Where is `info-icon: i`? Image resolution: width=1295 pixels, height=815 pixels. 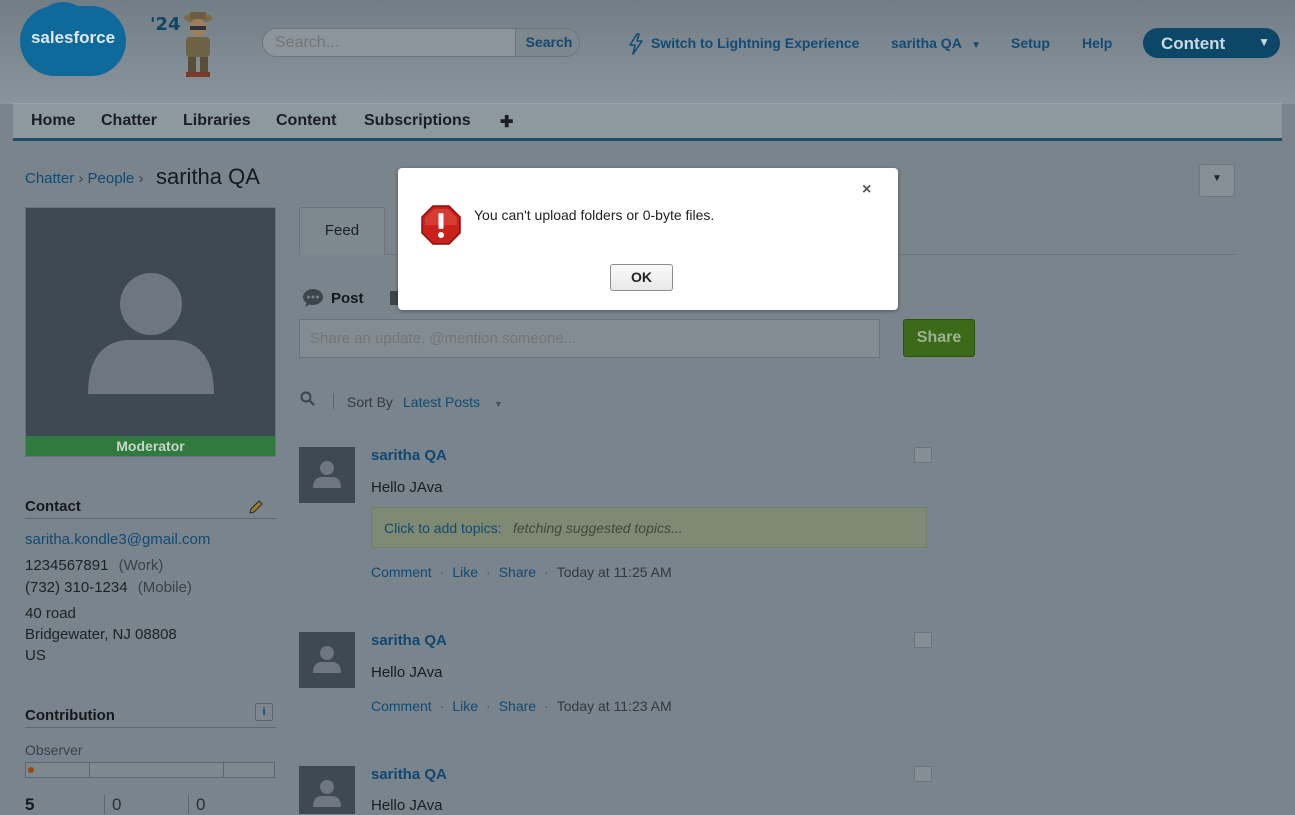 info-icon: i is located at coordinates (264, 712).